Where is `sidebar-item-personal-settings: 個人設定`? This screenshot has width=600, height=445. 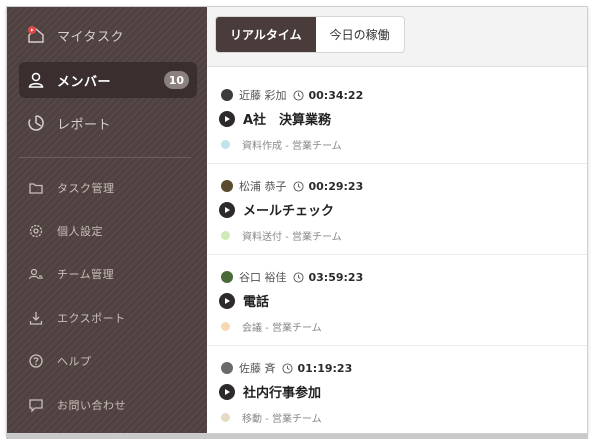
sidebar-item-personal-settings: 個人設定 is located at coordinates (108, 231).